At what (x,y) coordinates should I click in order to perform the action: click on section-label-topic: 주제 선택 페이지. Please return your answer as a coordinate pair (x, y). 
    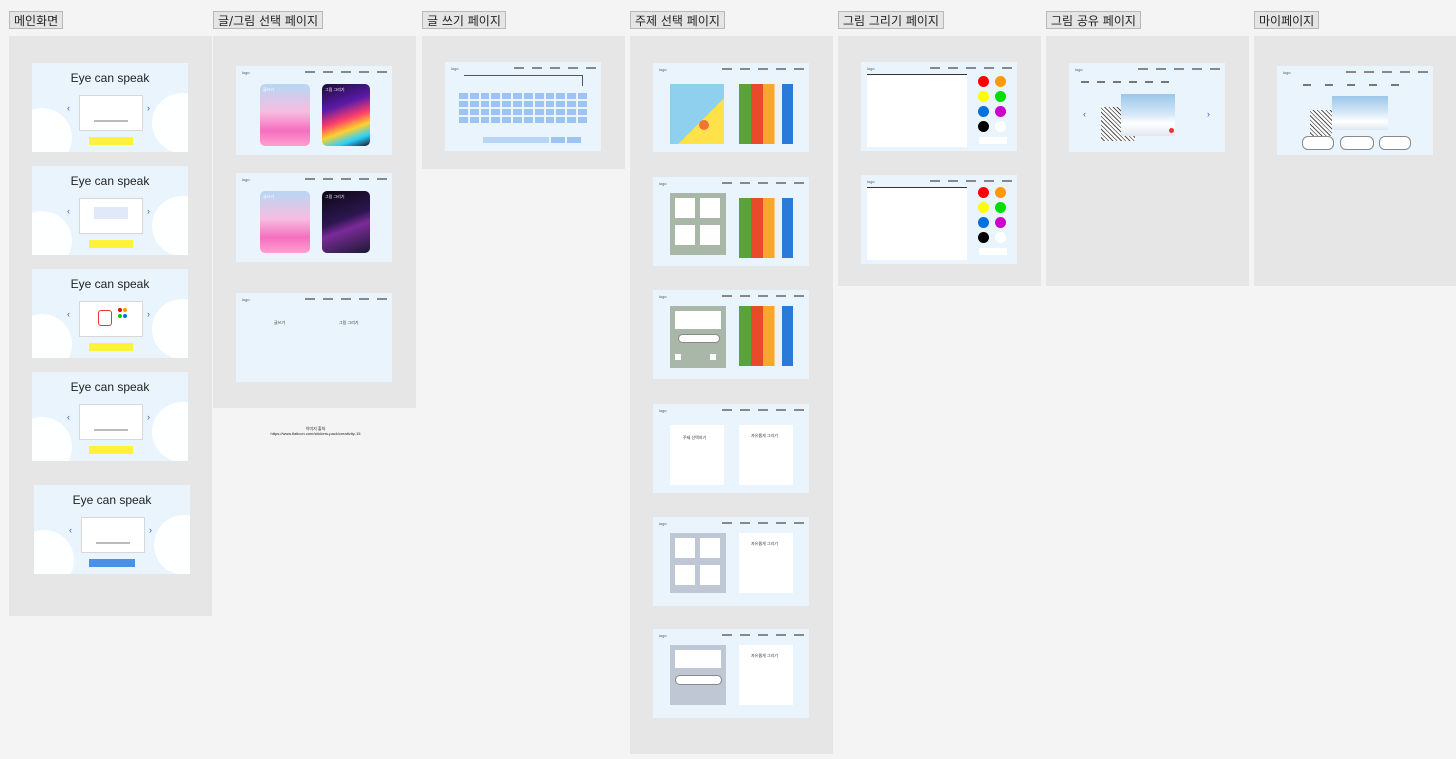
    Looking at the image, I should click on (677, 20).